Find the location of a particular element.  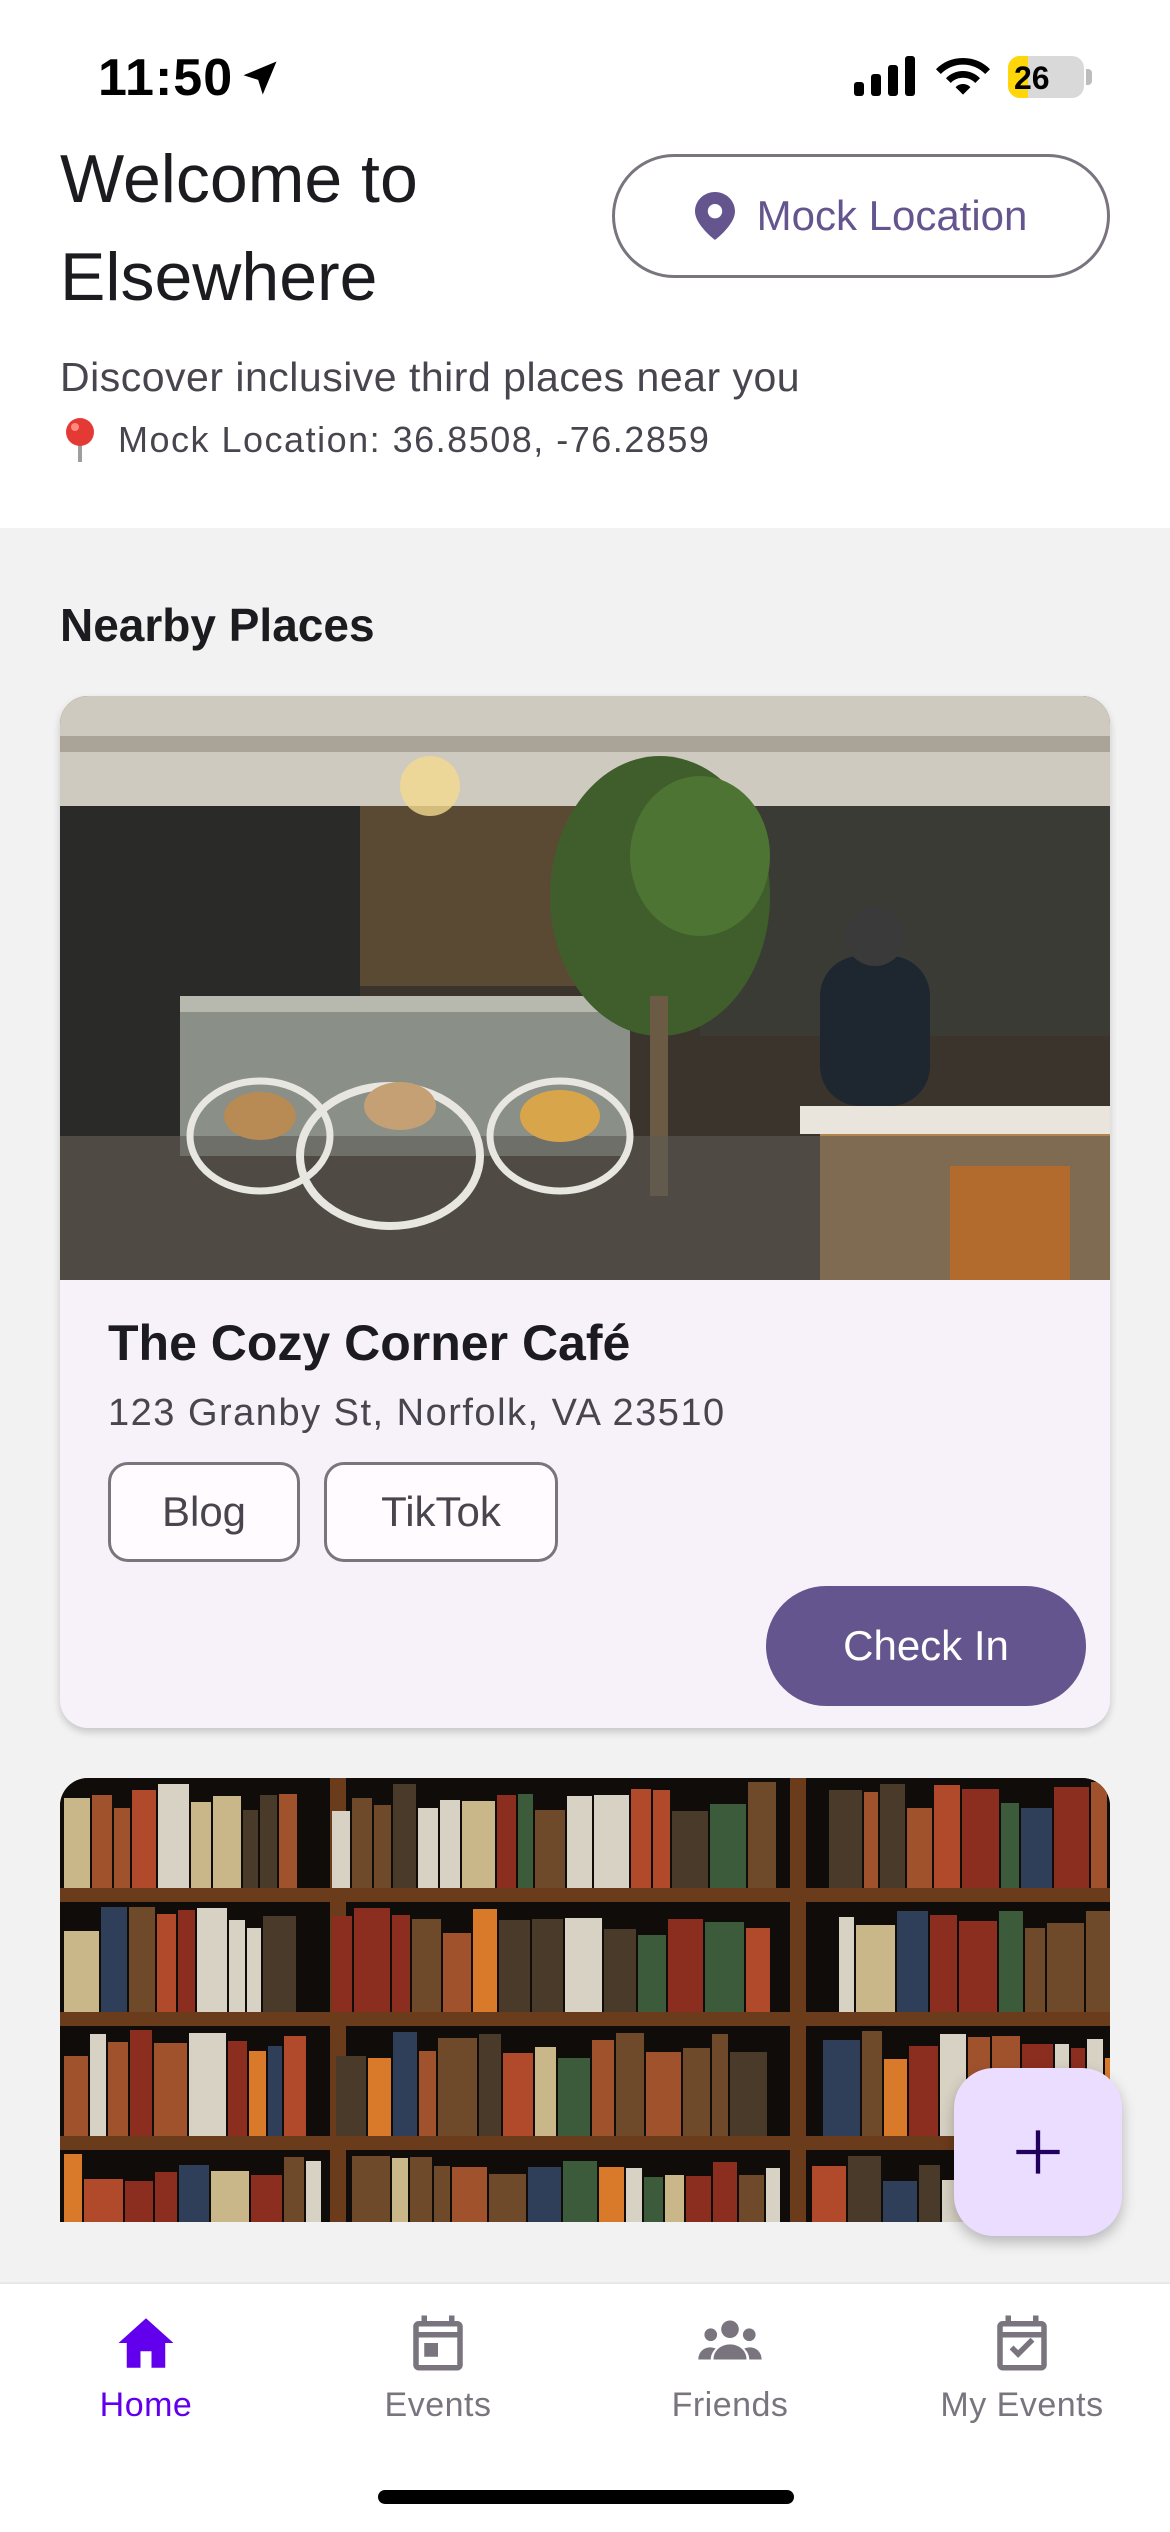

blog-chip: Blog is located at coordinates (204, 1512).